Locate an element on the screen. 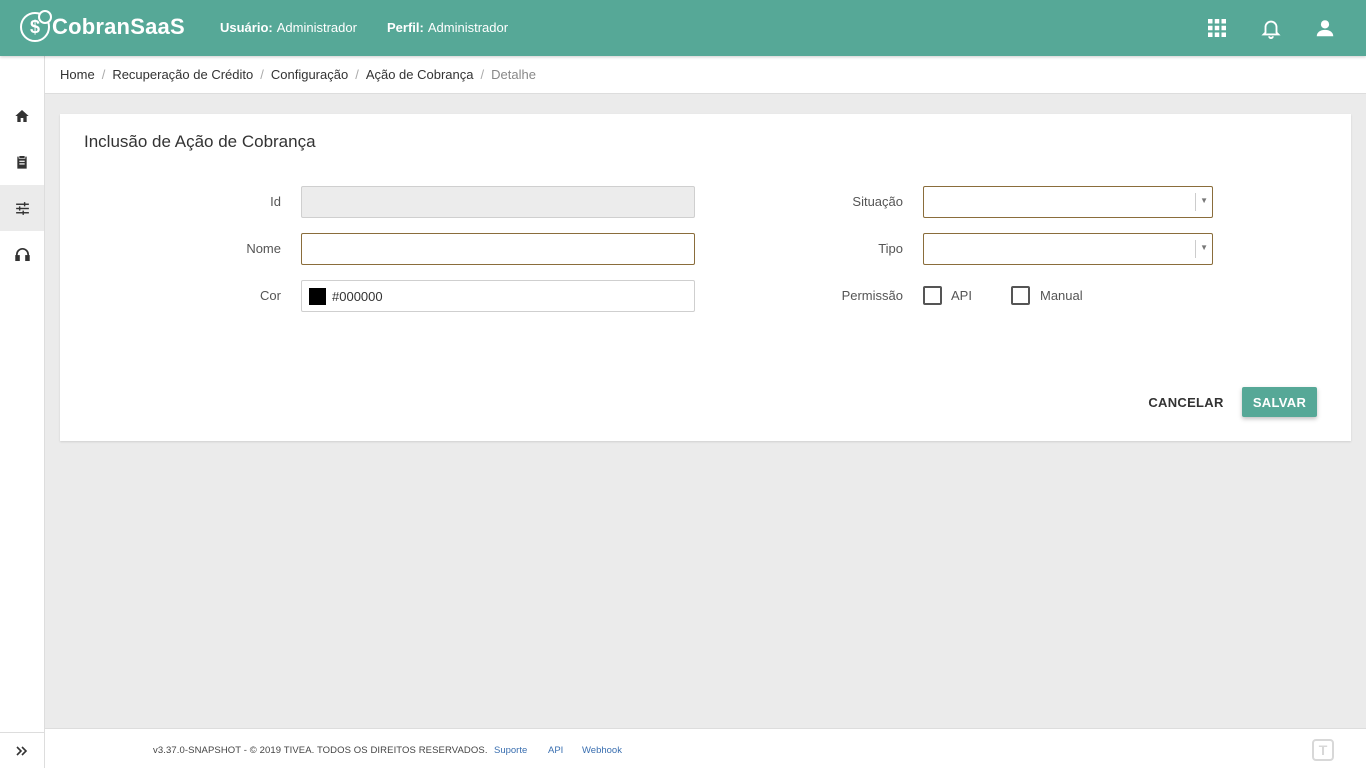 This screenshot has height=768, width=1366. home-icon is located at coordinates (22, 116).